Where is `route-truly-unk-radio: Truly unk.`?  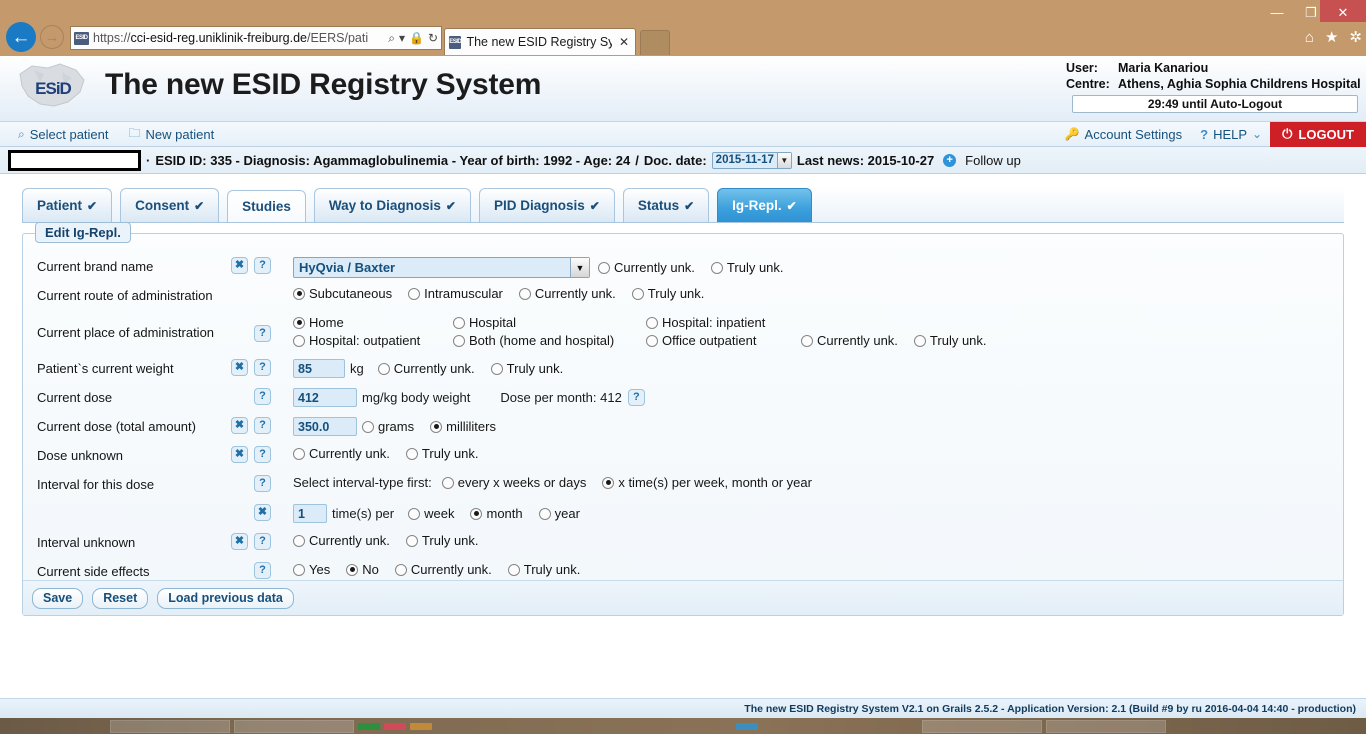 route-truly-unk-radio: Truly unk. is located at coordinates (668, 293).